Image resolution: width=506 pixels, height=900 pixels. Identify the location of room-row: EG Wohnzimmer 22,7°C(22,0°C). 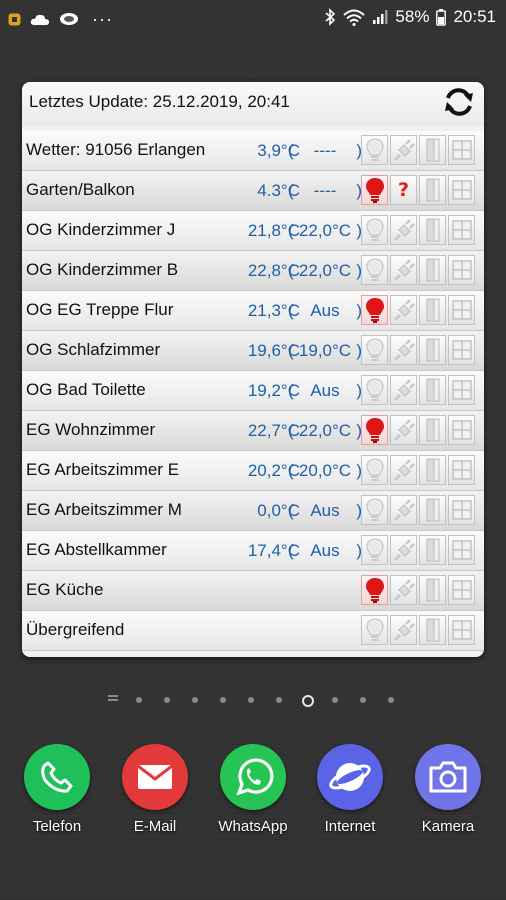
(253, 431).